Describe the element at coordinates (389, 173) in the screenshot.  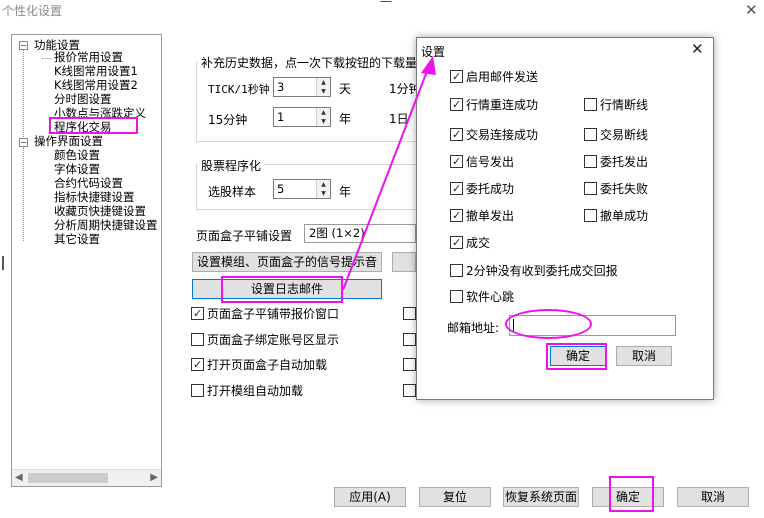
I see `annotation-arrow` at that location.